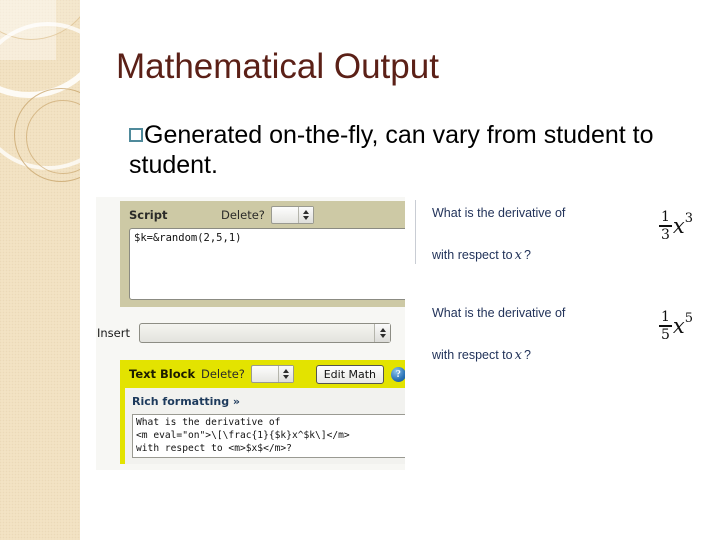  What do you see at coordinates (208, 422) in the screenshot?
I see `source-line-1: What is the derivative of` at bounding box center [208, 422].